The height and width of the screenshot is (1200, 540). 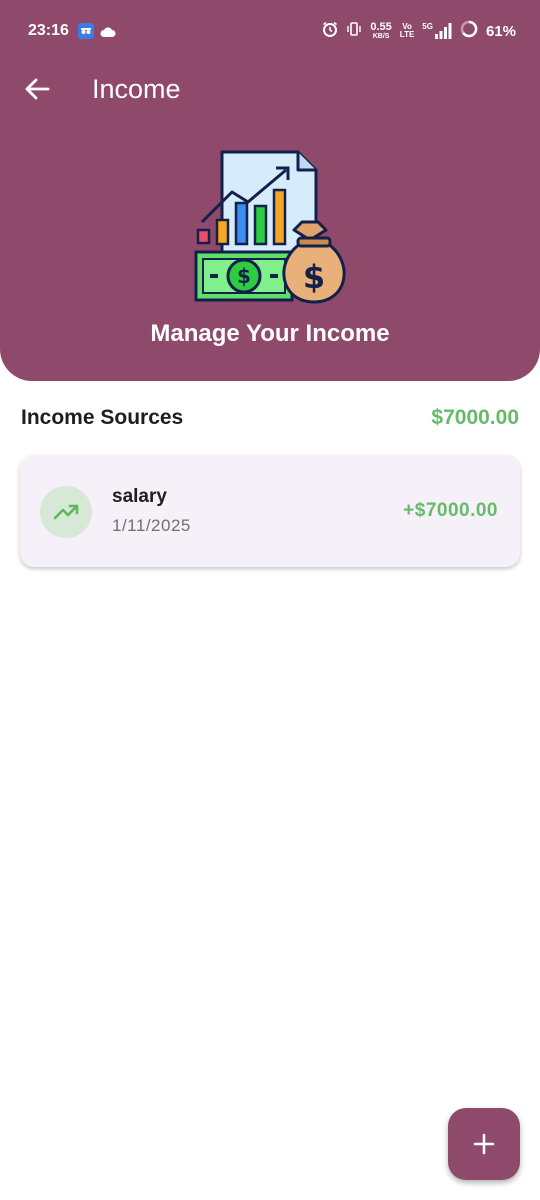 I want to click on back-button, so click(x=37, y=89).